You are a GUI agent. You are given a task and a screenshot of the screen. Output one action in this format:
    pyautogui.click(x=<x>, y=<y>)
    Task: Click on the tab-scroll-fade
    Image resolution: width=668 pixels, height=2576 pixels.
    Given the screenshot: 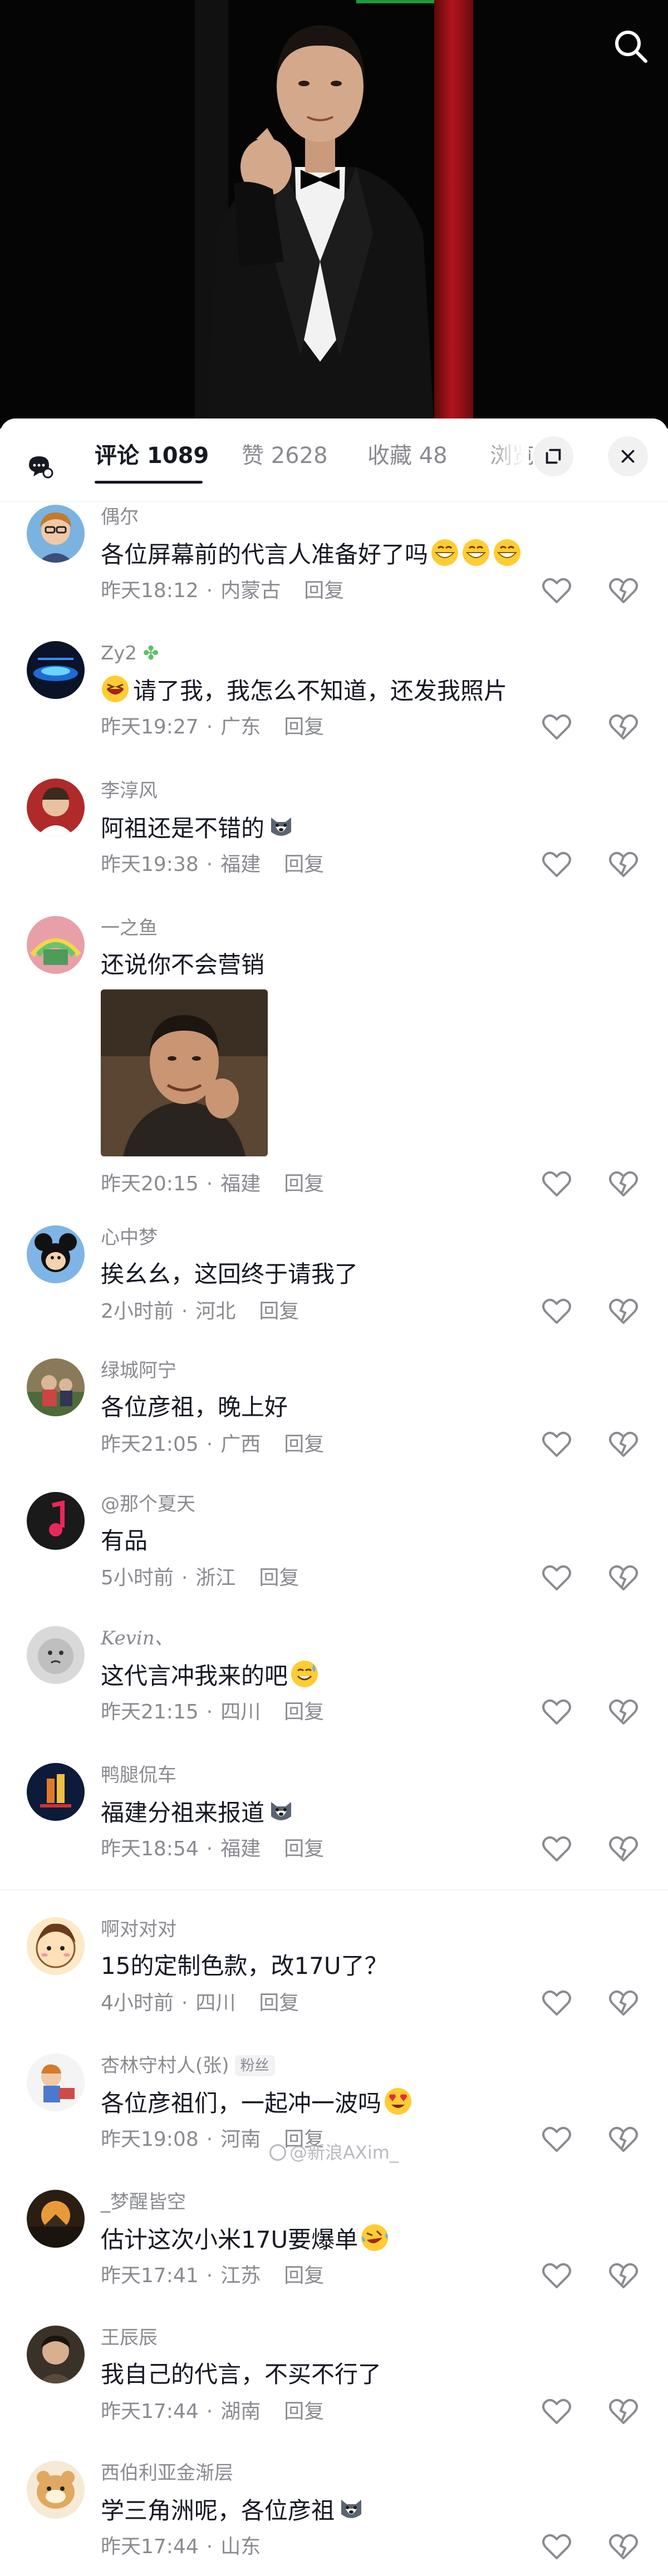 What is the action you would take?
    pyautogui.click(x=506, y=458)
    